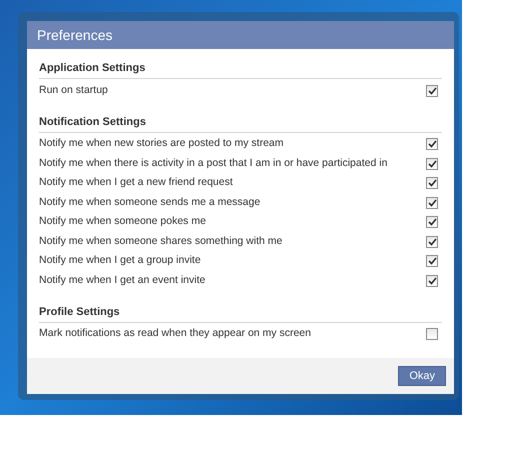  What do you see at coordinates (120, 260) in the screenshot?
I see `option-label: Notify me when I get a group invite` at bounding box center [120, 260].